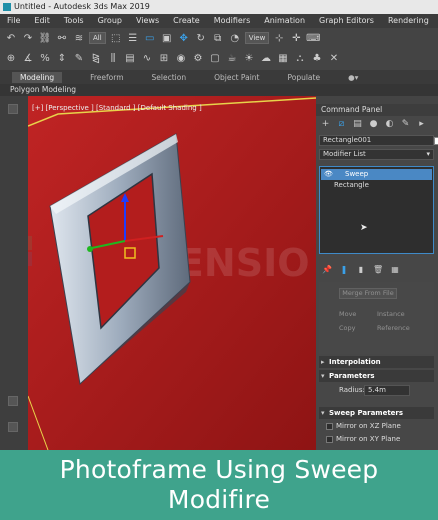 This screenshot has height=520, width=438. I want to click on menu-tools: Tools, so click(74, 21).